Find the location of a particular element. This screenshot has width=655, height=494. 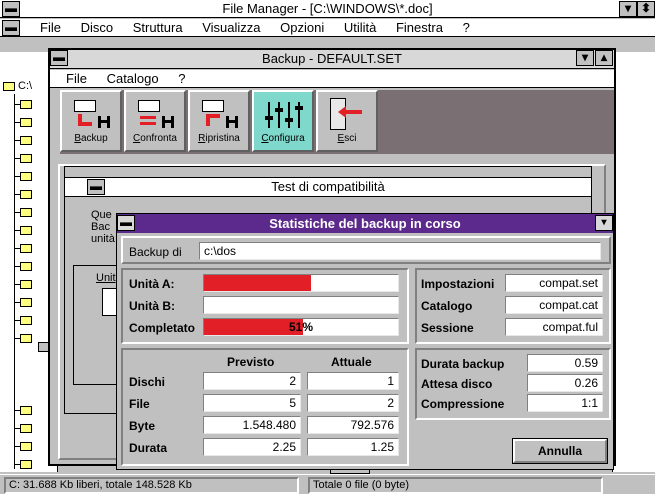

compat-system-menu-icon: ▬ is located at coordinates (96, 187).